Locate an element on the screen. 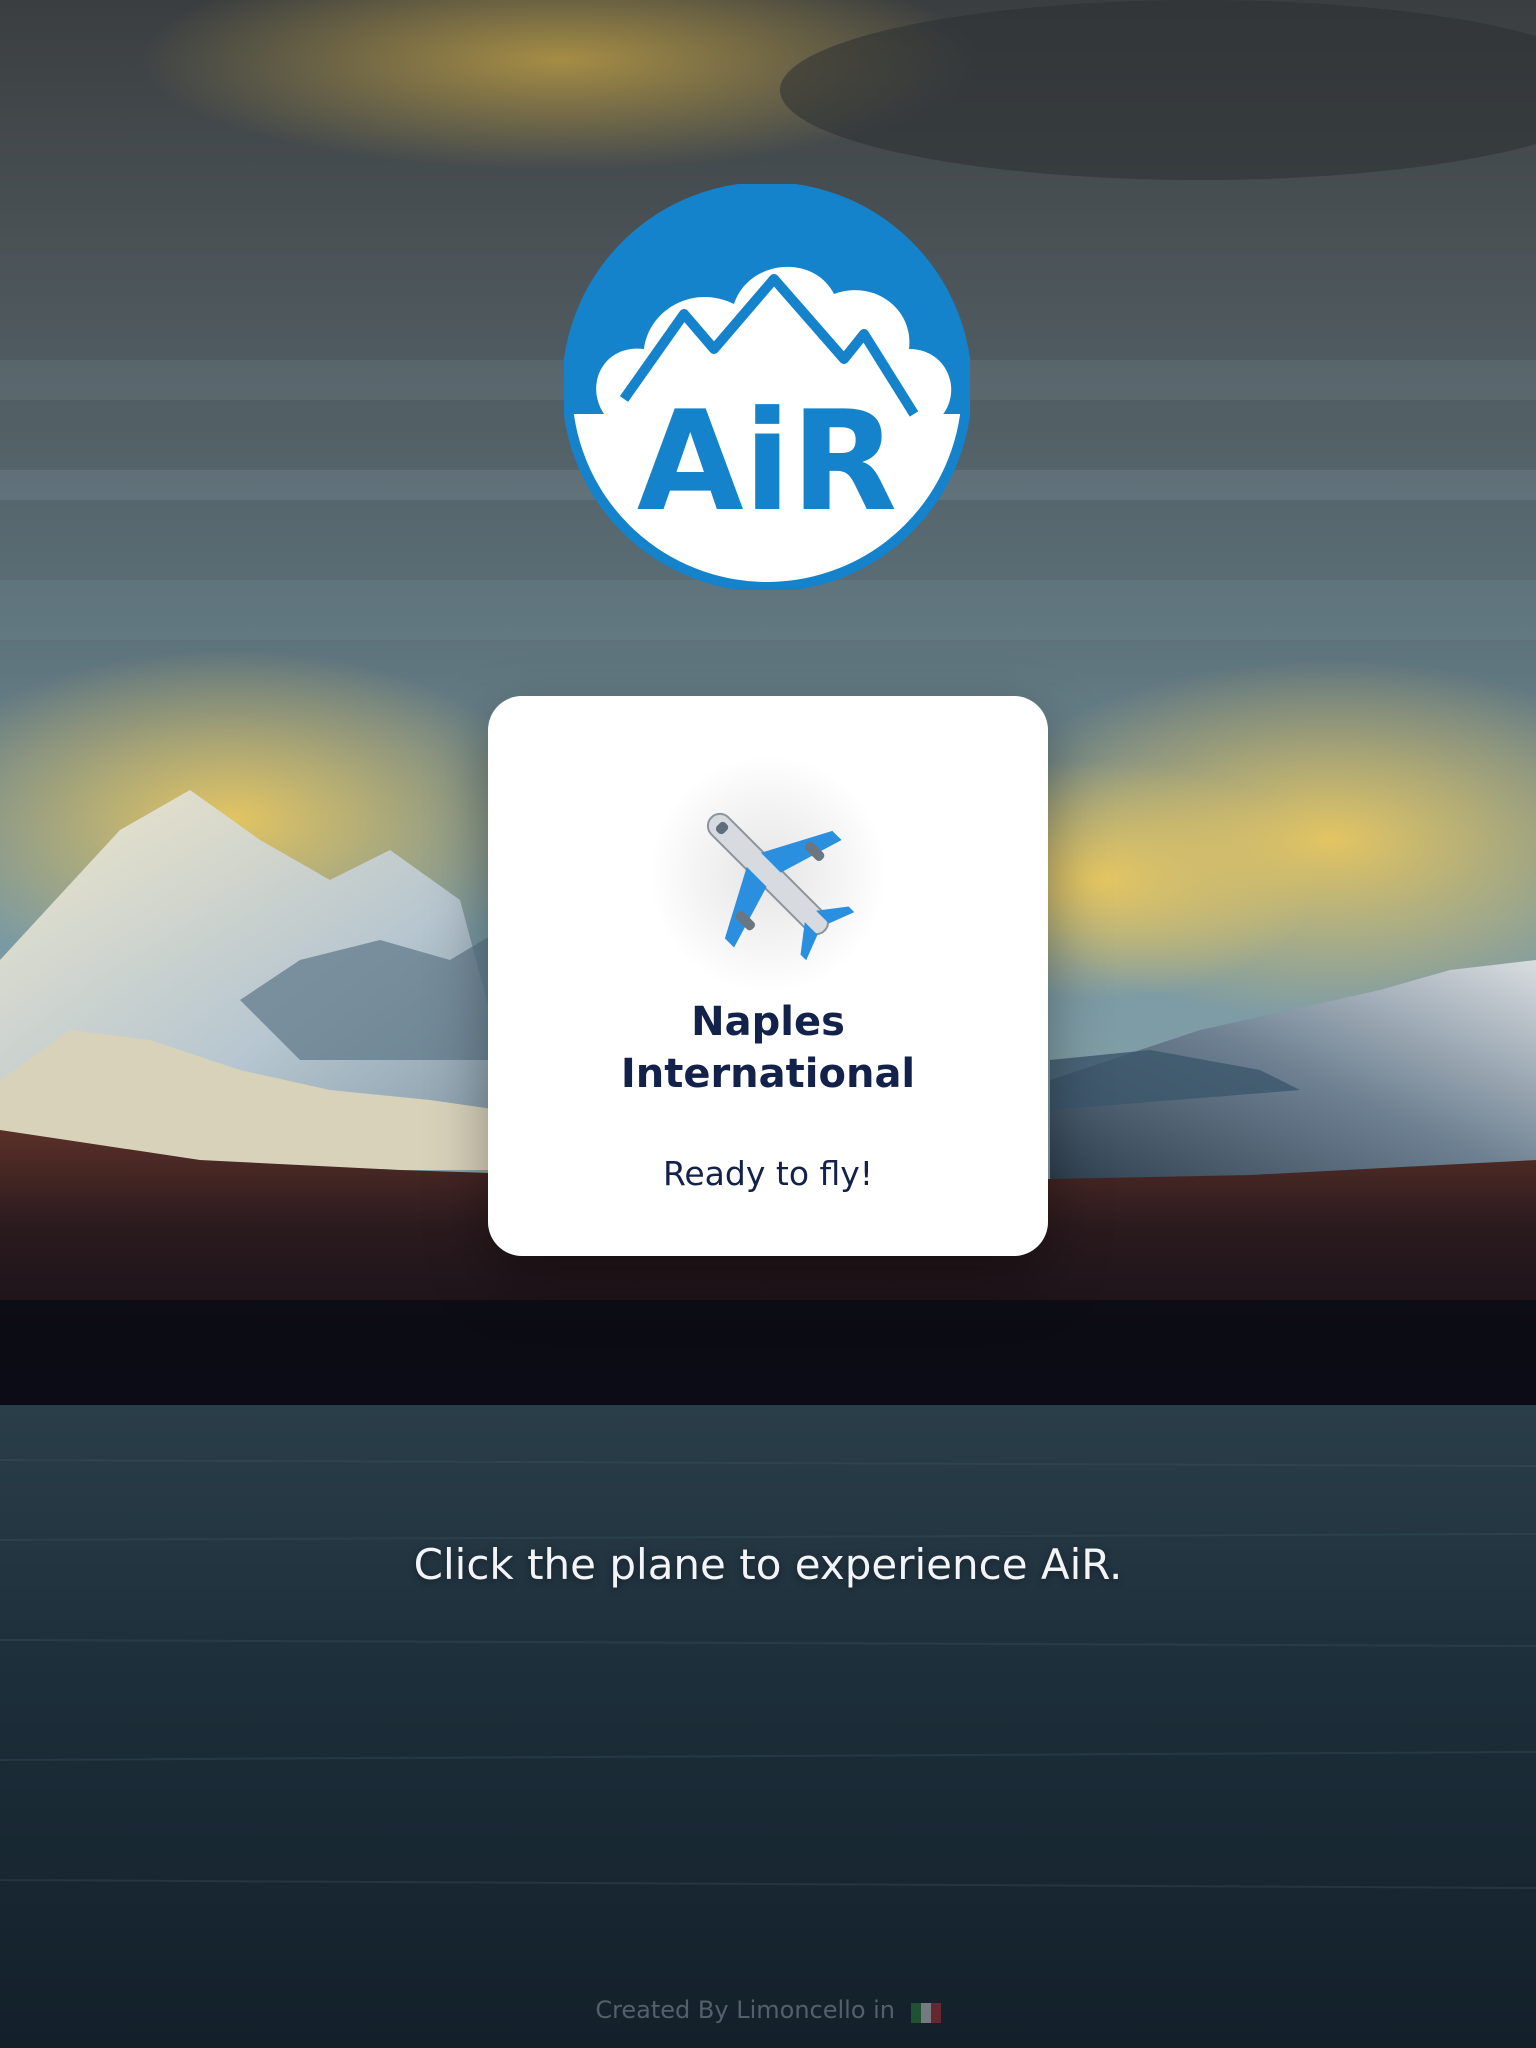 This screenshot has width=1536, height=2048. footer-credit: Created By Limoncello in is located at coordinates (768, 2010).